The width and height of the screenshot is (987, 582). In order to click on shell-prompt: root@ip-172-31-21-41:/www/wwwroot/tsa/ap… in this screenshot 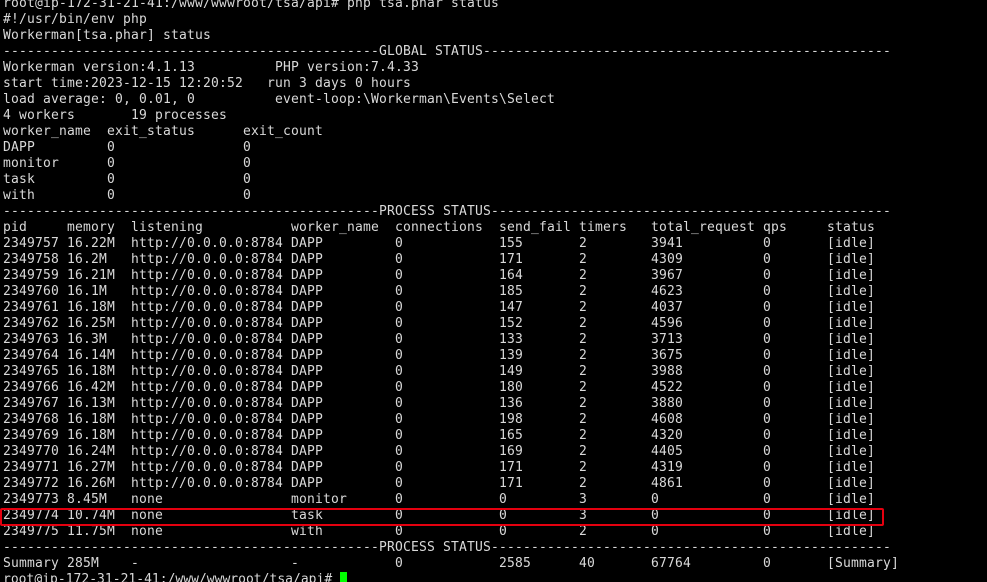, I will do `click(172, 577)`.